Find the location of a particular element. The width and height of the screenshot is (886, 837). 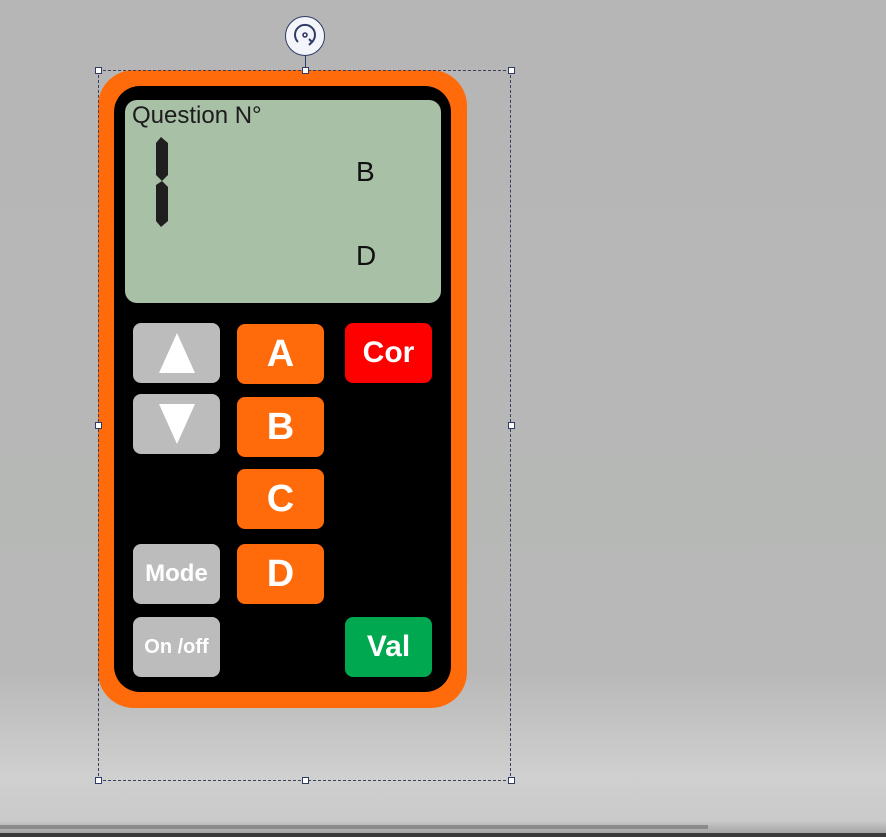

window-bottom-edge is located at coordinates (443, 835).